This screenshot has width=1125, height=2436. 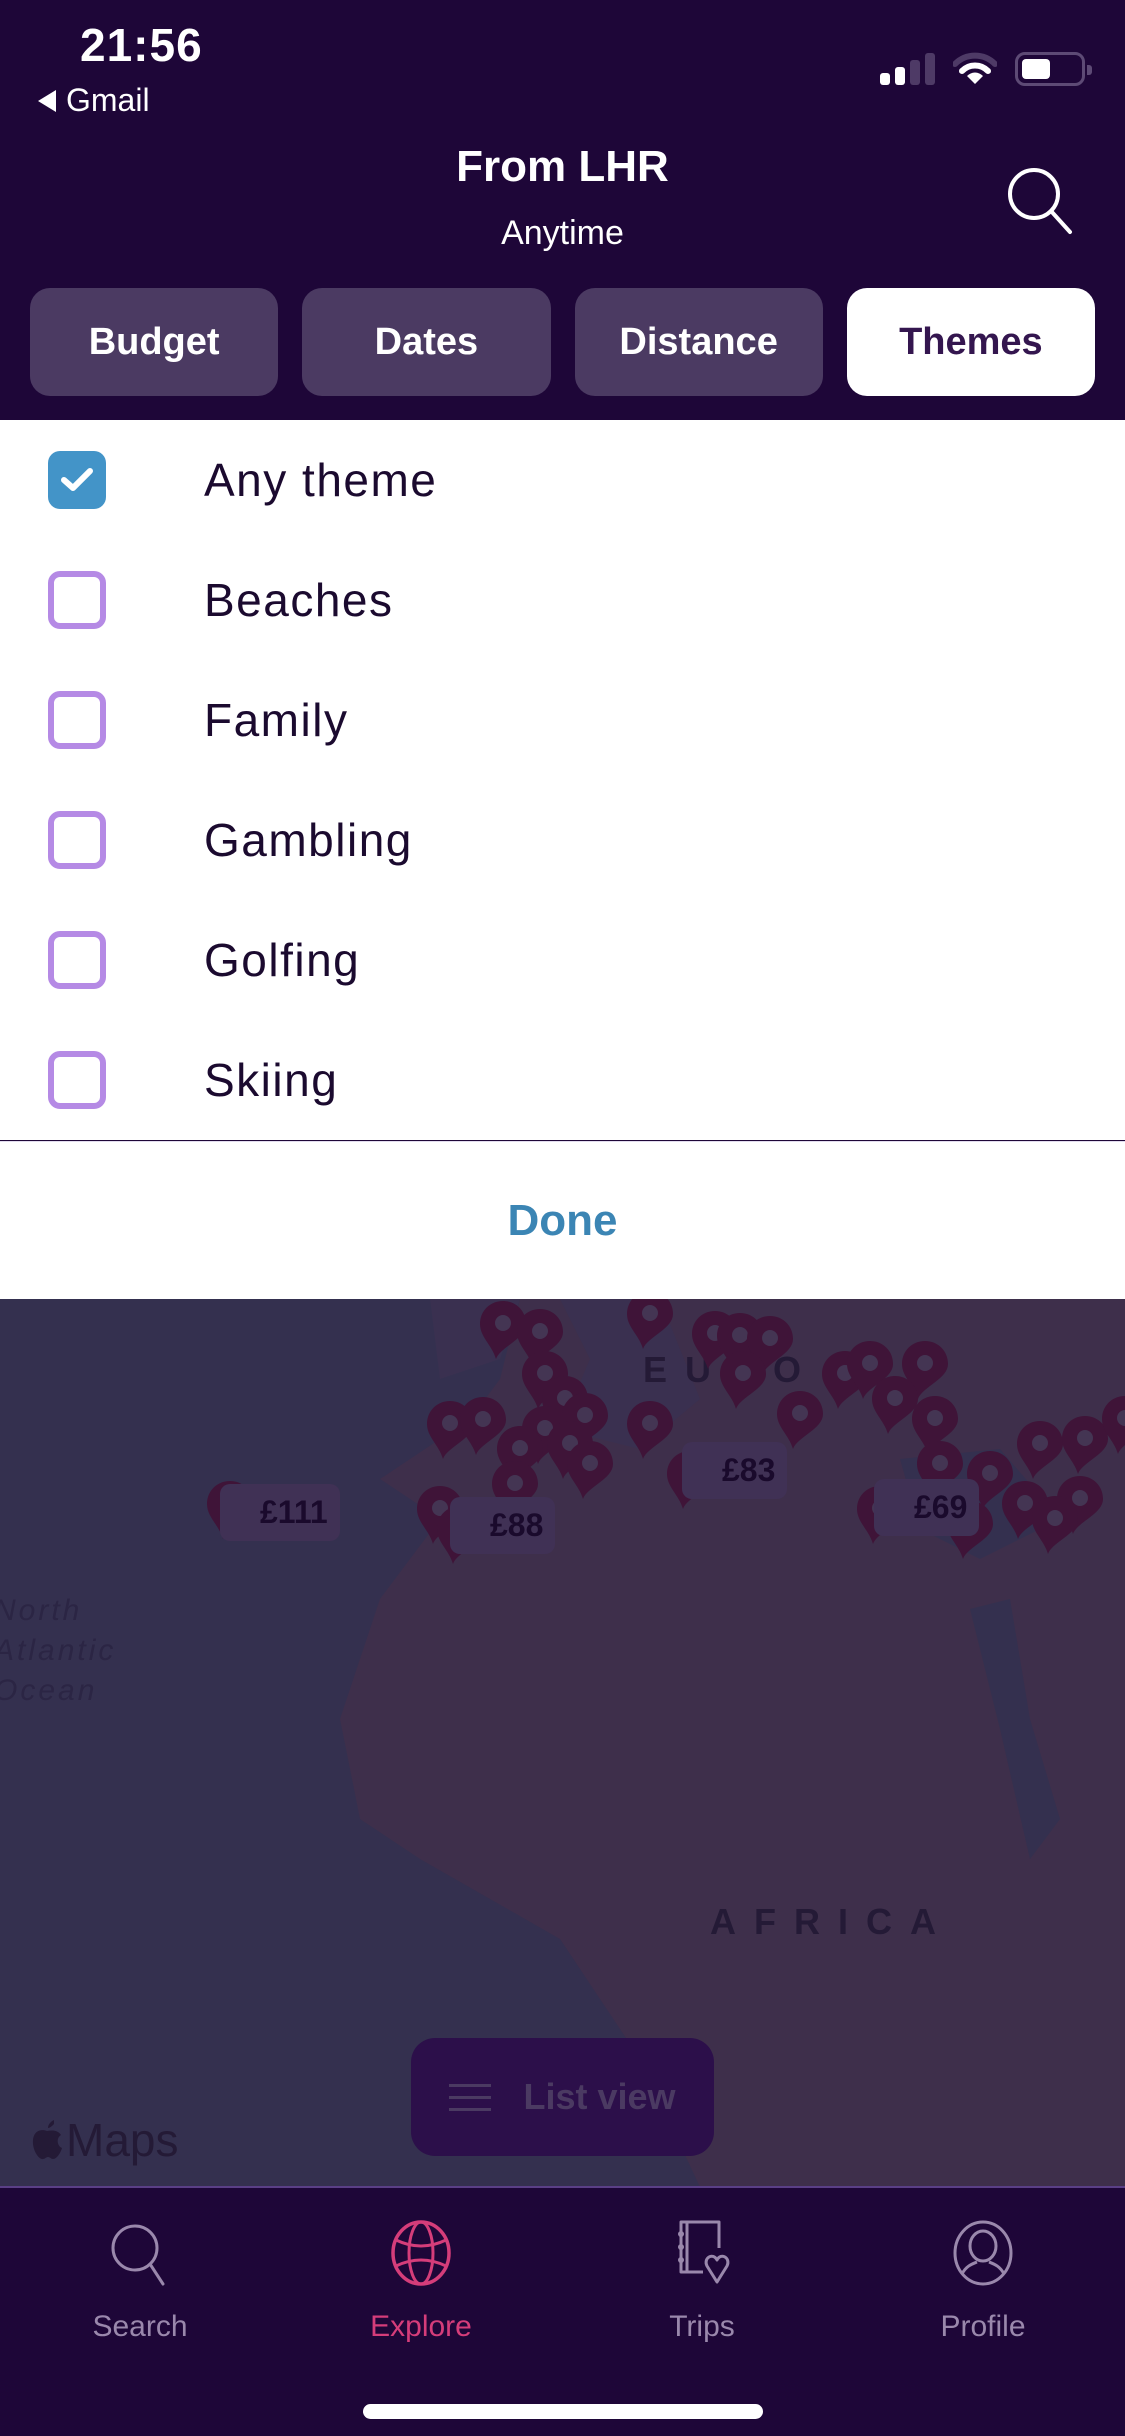 I want to click on nav-label: Trips, so click(x=702, y=2326).